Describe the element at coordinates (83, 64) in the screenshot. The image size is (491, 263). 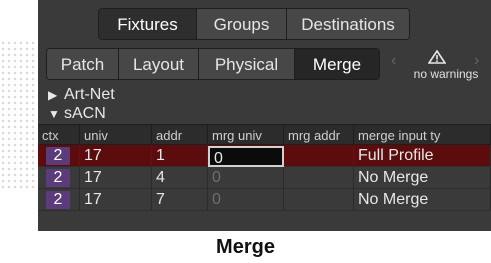
I see `tab-patch: Patch` at that location.